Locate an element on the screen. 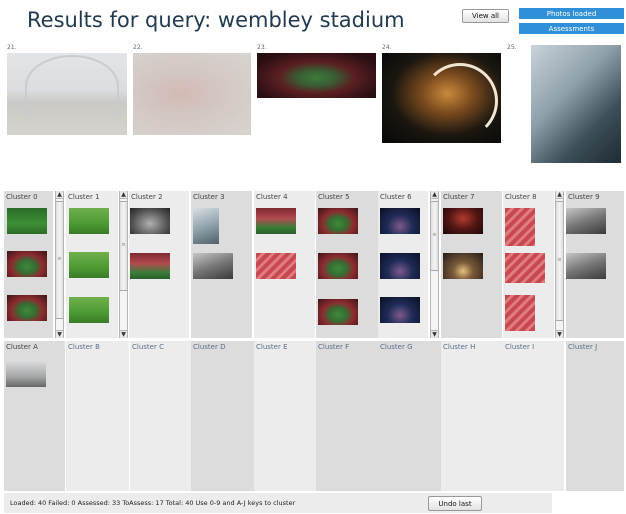 Image resolution: width=626 pixels, height=514 pixels. cluster-h: Cluster H is located at coordinates (472, 416).